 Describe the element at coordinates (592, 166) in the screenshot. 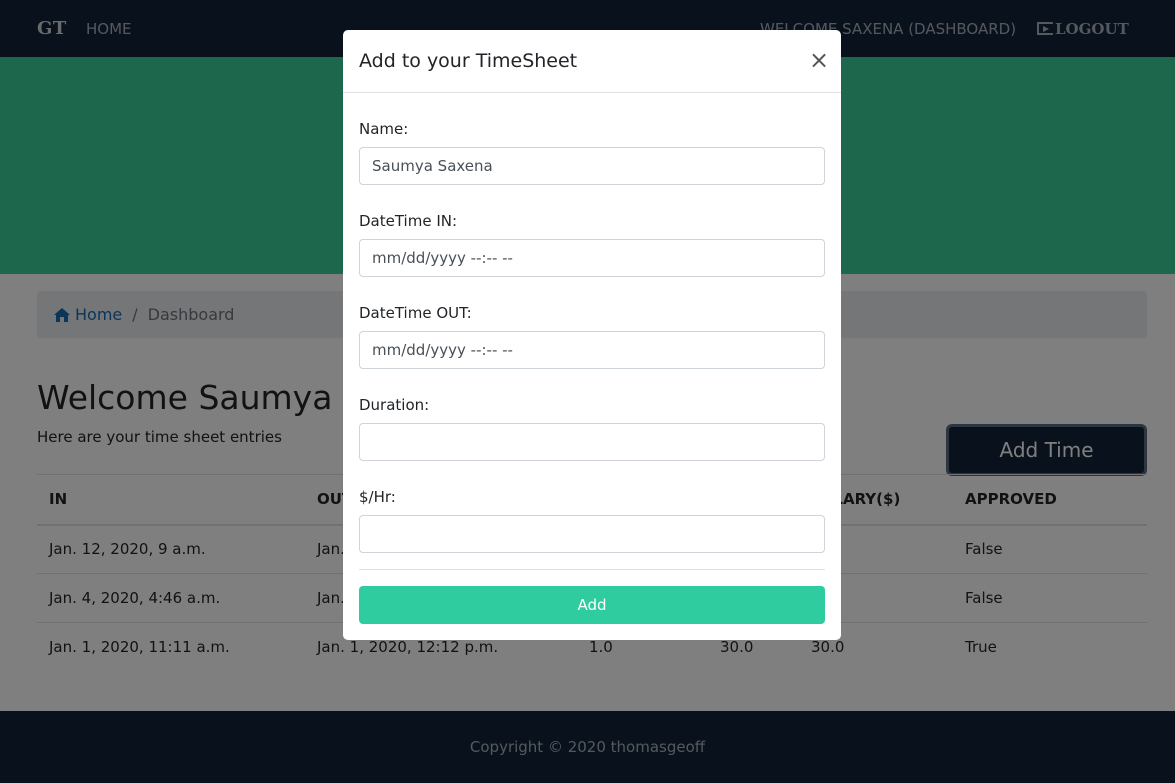

I see `name-field: Saumya Saxena` at that location.